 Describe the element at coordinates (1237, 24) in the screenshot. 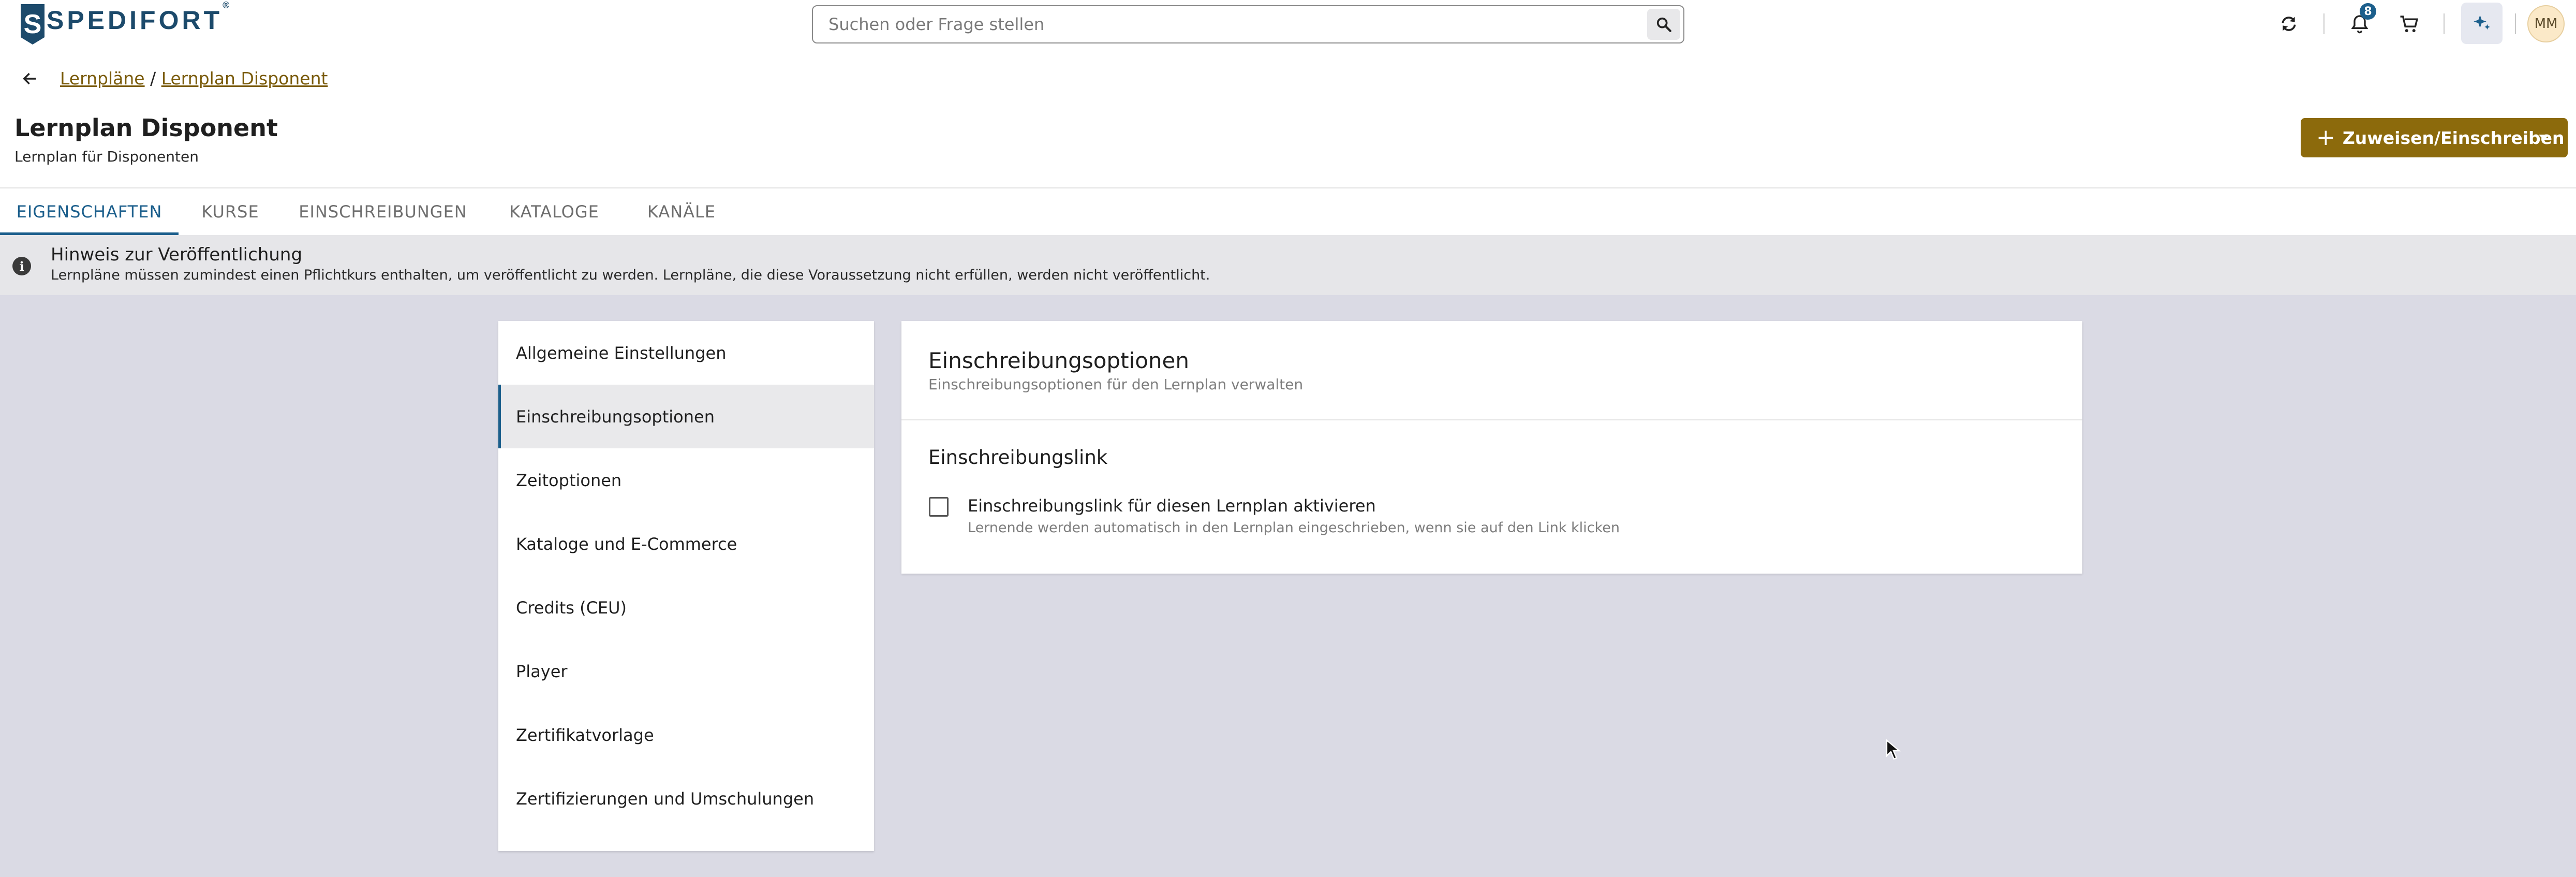

I see `search-input` at that location.